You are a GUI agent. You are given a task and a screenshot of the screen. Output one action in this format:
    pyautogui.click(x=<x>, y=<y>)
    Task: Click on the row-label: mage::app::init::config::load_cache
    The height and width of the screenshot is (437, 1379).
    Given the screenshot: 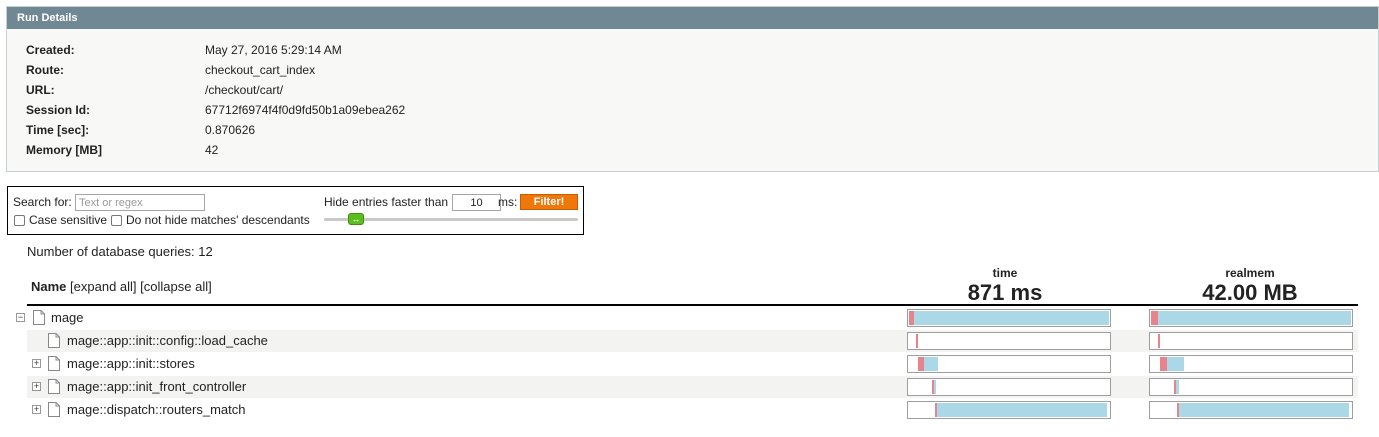 What is the action you would take?
    pyautogui.click(x=167, y=340)
    